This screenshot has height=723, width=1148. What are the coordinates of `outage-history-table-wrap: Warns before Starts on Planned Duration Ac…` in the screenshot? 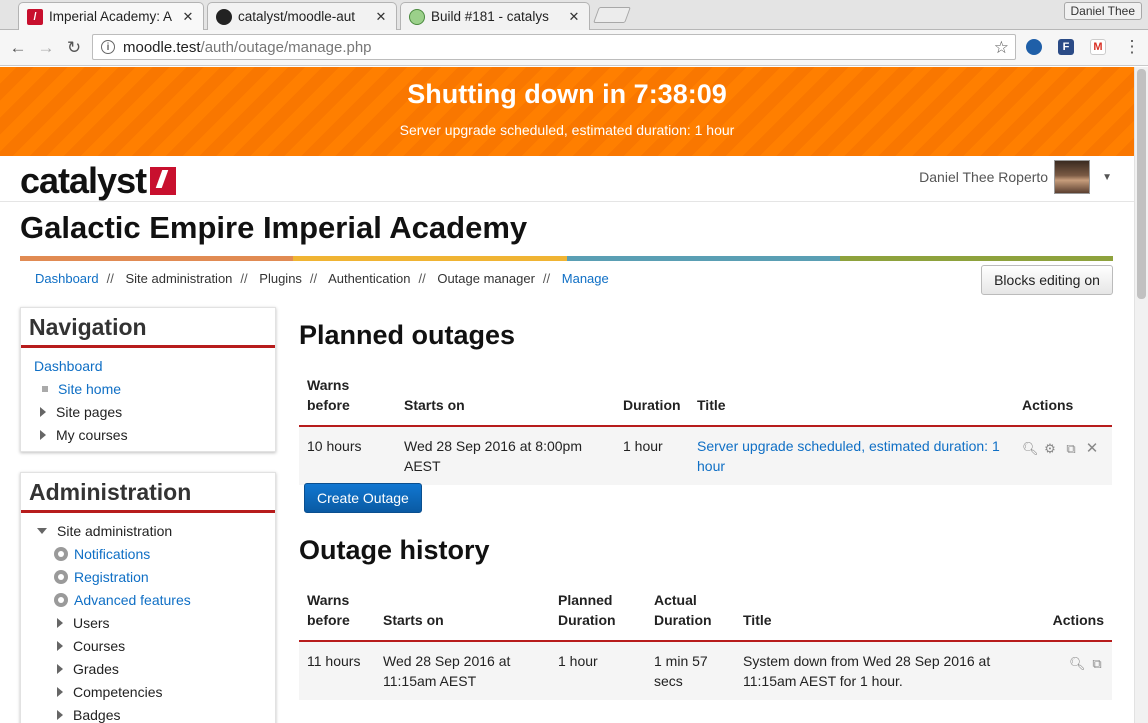 It's located at (706, 645).